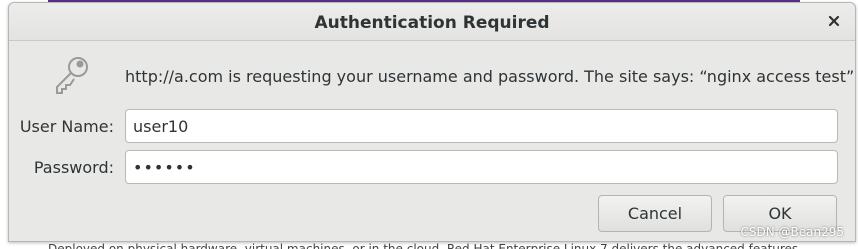 The width and height of the screenshot is (858, 249). I want to click on username-field, so click(481, 126).